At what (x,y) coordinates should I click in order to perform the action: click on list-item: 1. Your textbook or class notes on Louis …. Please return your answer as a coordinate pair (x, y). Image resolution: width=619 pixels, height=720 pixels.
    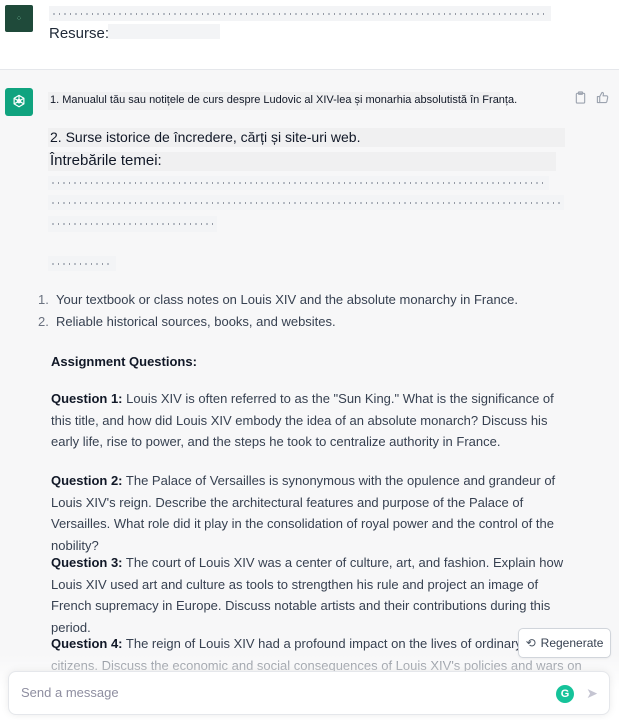
    Looking at the image, I should click on (278, 299).